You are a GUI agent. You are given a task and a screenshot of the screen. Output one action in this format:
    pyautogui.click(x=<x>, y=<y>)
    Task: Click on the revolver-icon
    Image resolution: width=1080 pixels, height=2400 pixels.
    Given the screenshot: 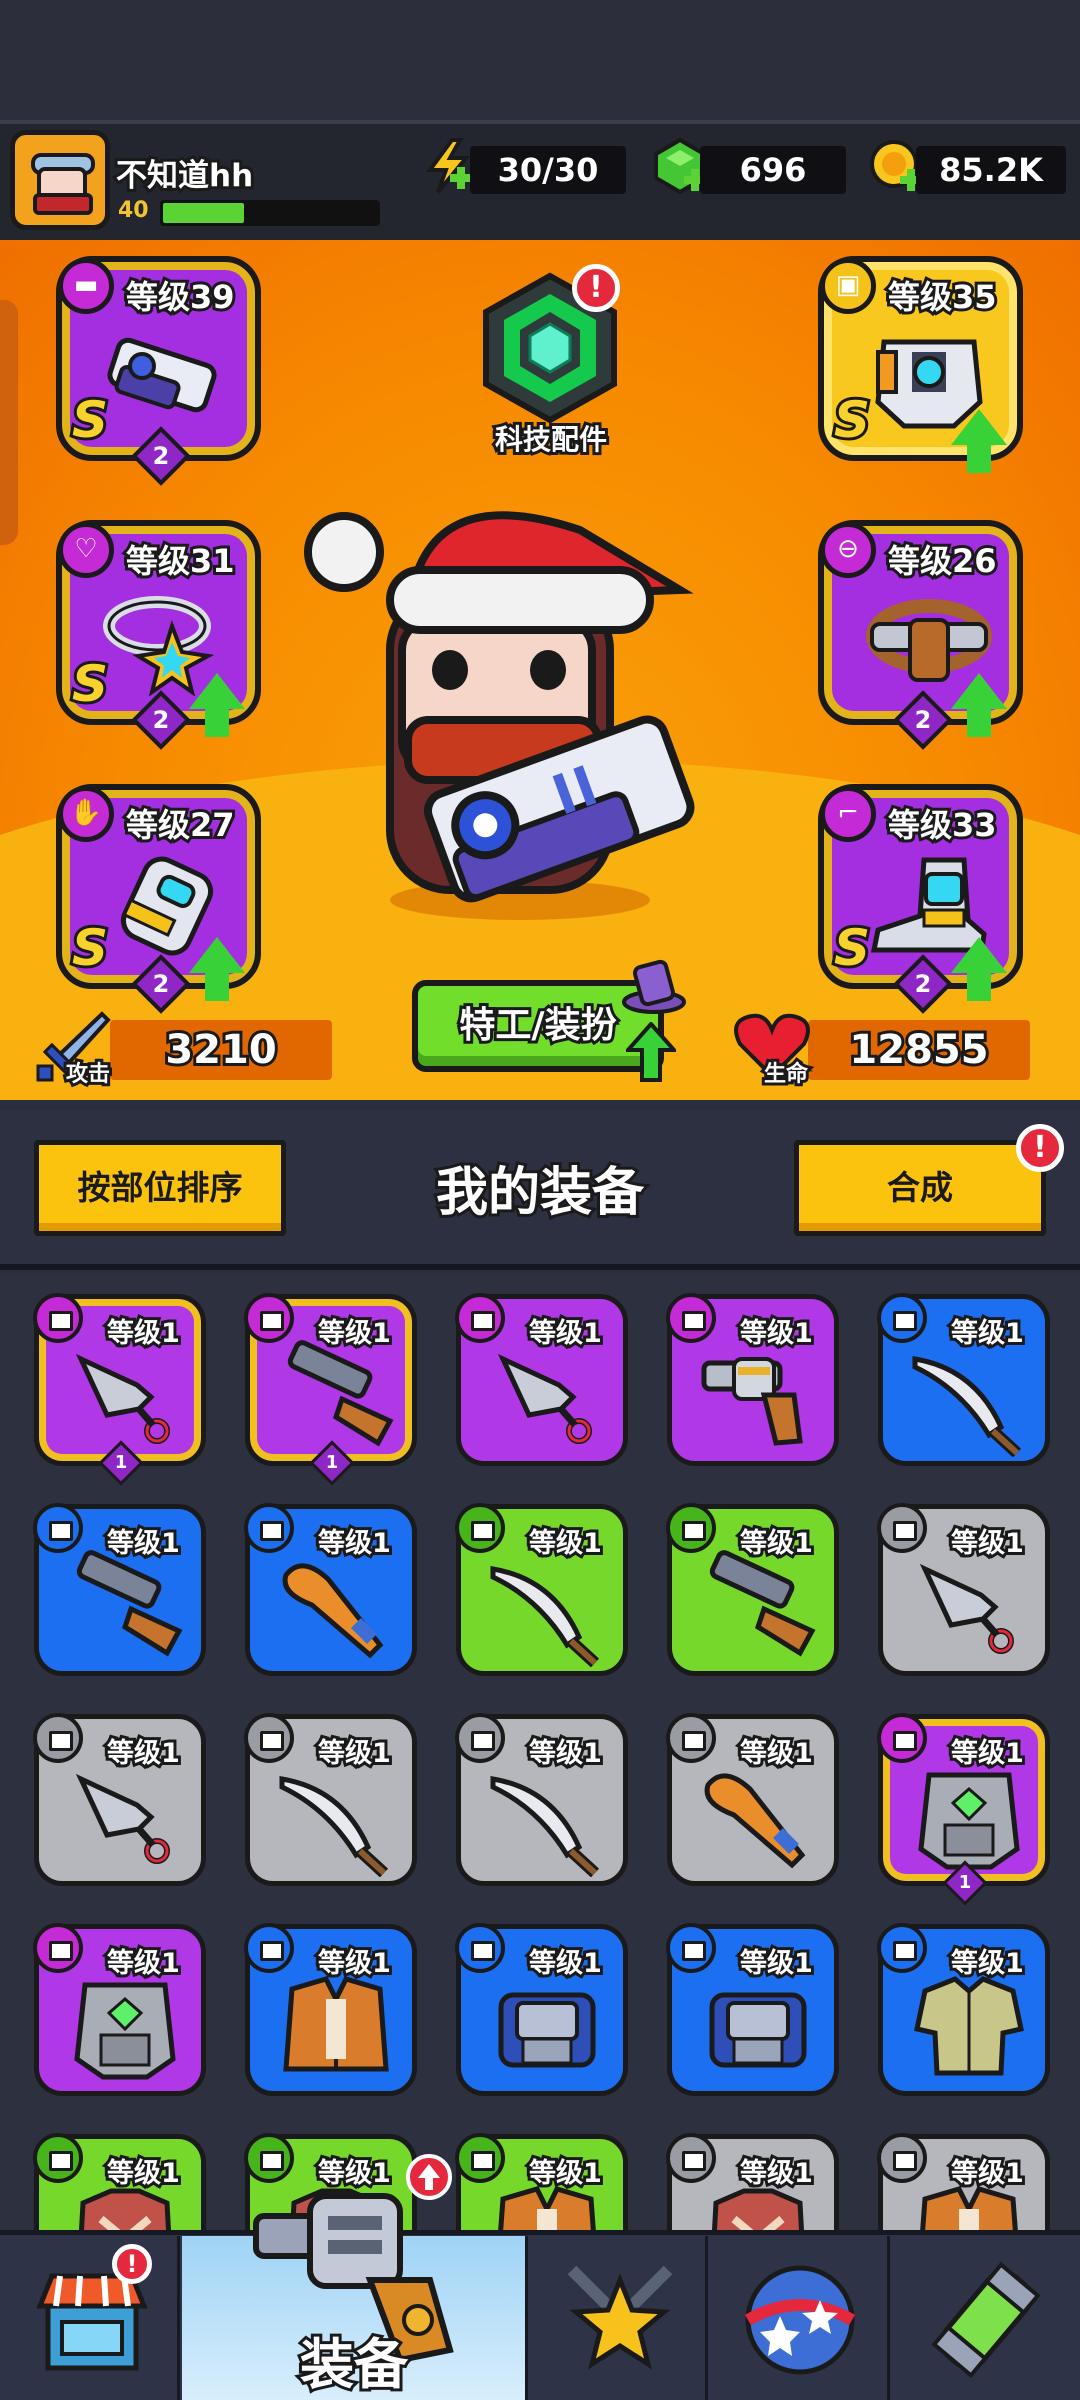 What is the action you would take?
    pyautogui.click(x=752, y=1401)
    